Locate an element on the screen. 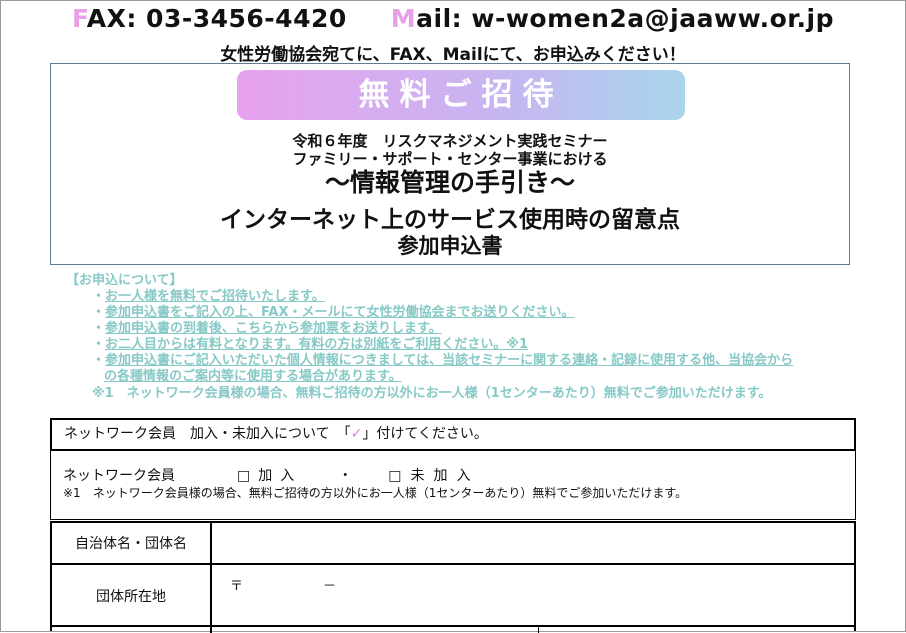 The height and width of the screenshot is (633, 906). next-row is located at coordinates (453, 629).